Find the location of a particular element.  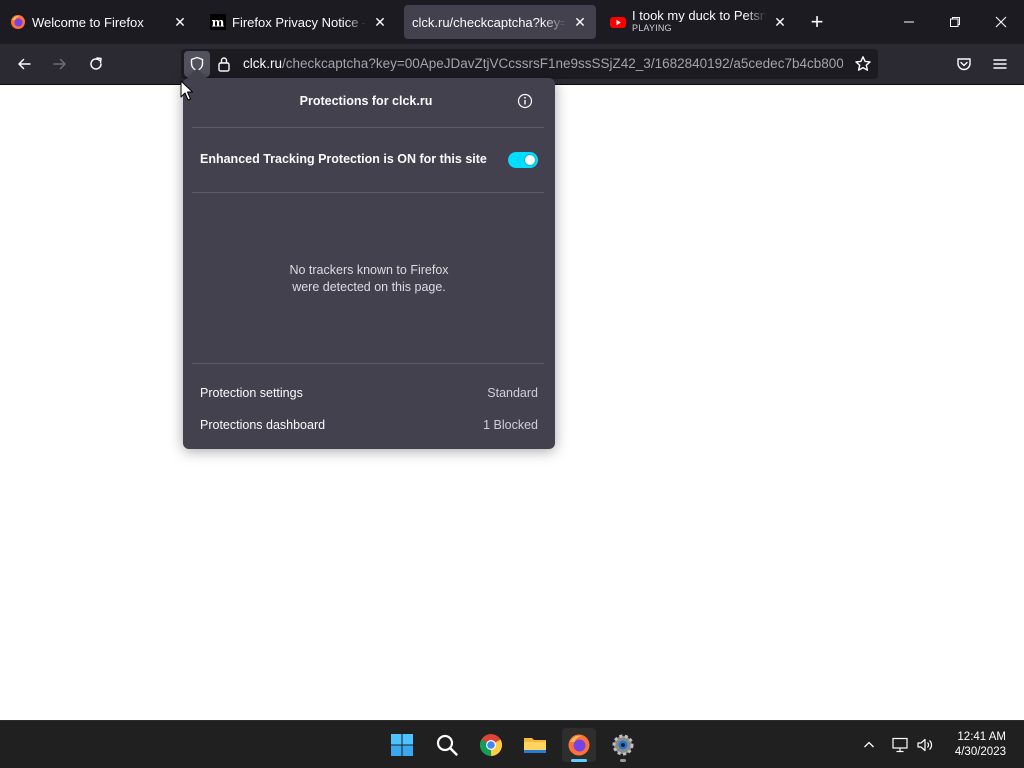

tab-youtube-duck: I took my duck to Petsmart PLAYING ✕ is located at coordinates (700, 22).